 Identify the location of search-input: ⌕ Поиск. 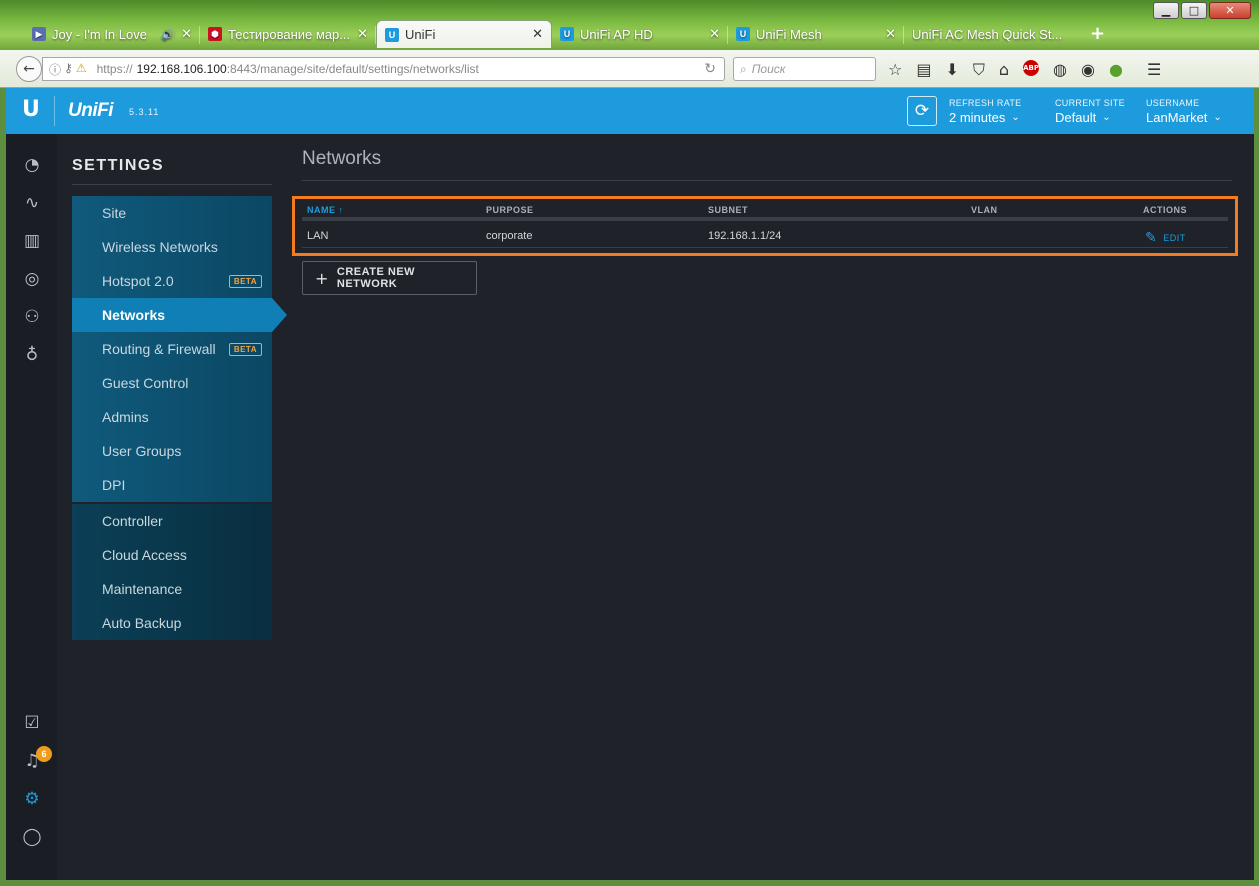
(804, 69).